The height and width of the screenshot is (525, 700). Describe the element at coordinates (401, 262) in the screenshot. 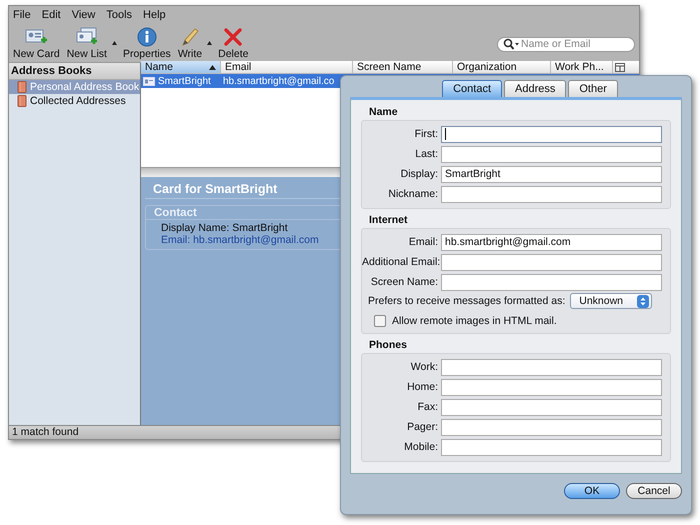

I see `field-label: Additional Email:` at that location.